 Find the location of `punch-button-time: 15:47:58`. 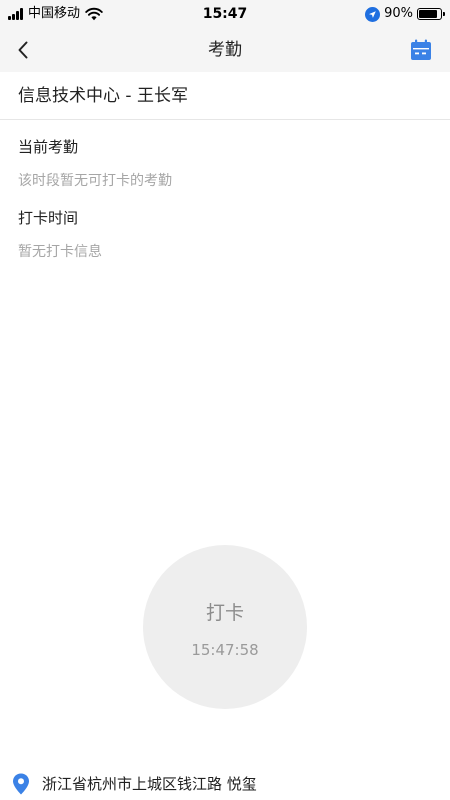

punch-button-time: 15:47:58 is located at coordinates (225, 650).